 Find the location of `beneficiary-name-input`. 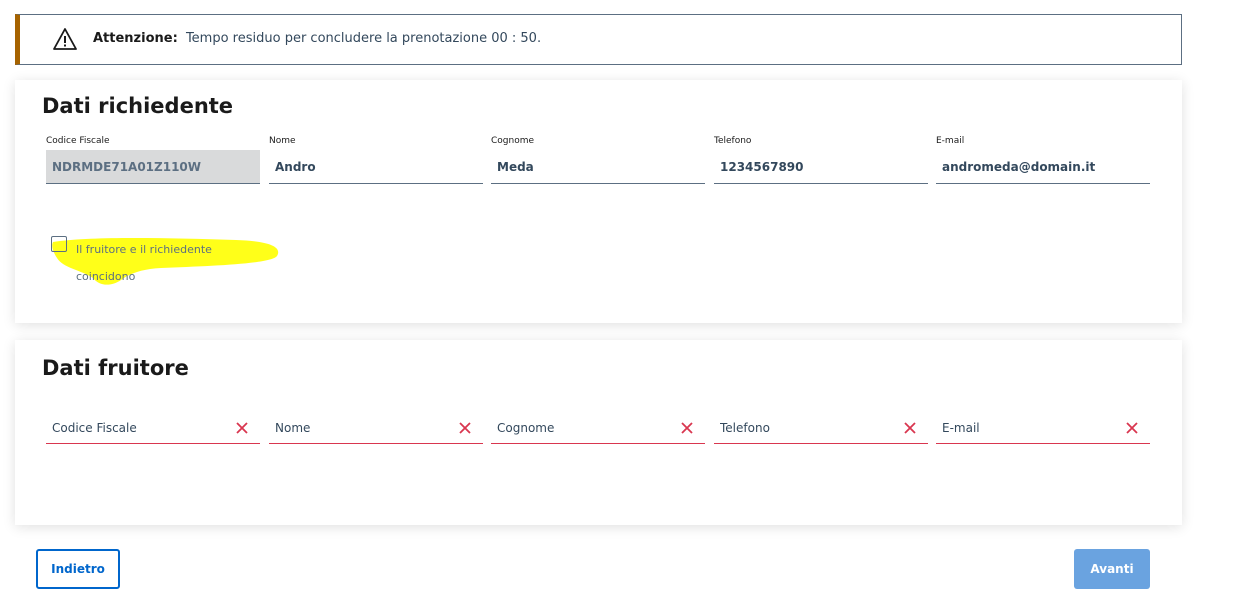

beneficiary-name-input is located at coordinates (359, 428).